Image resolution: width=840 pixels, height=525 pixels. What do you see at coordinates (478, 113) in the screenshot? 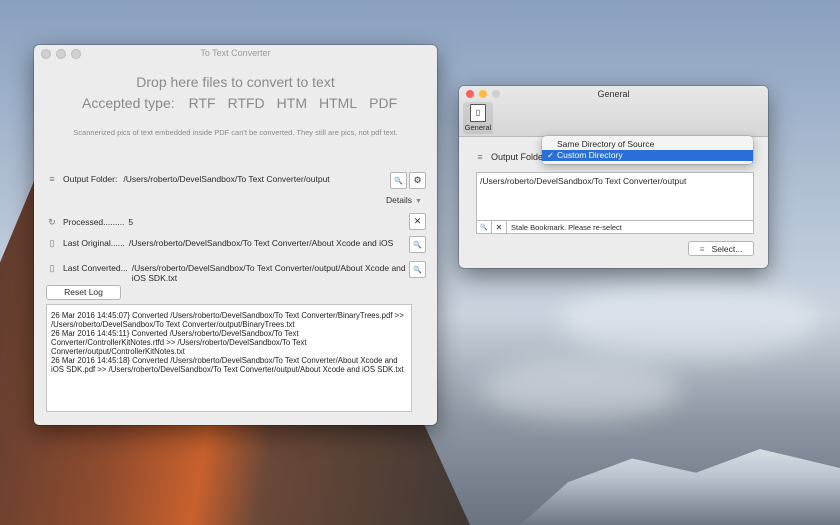
I see `general-switch-icon: ▯` at bounding box center [478, 113].